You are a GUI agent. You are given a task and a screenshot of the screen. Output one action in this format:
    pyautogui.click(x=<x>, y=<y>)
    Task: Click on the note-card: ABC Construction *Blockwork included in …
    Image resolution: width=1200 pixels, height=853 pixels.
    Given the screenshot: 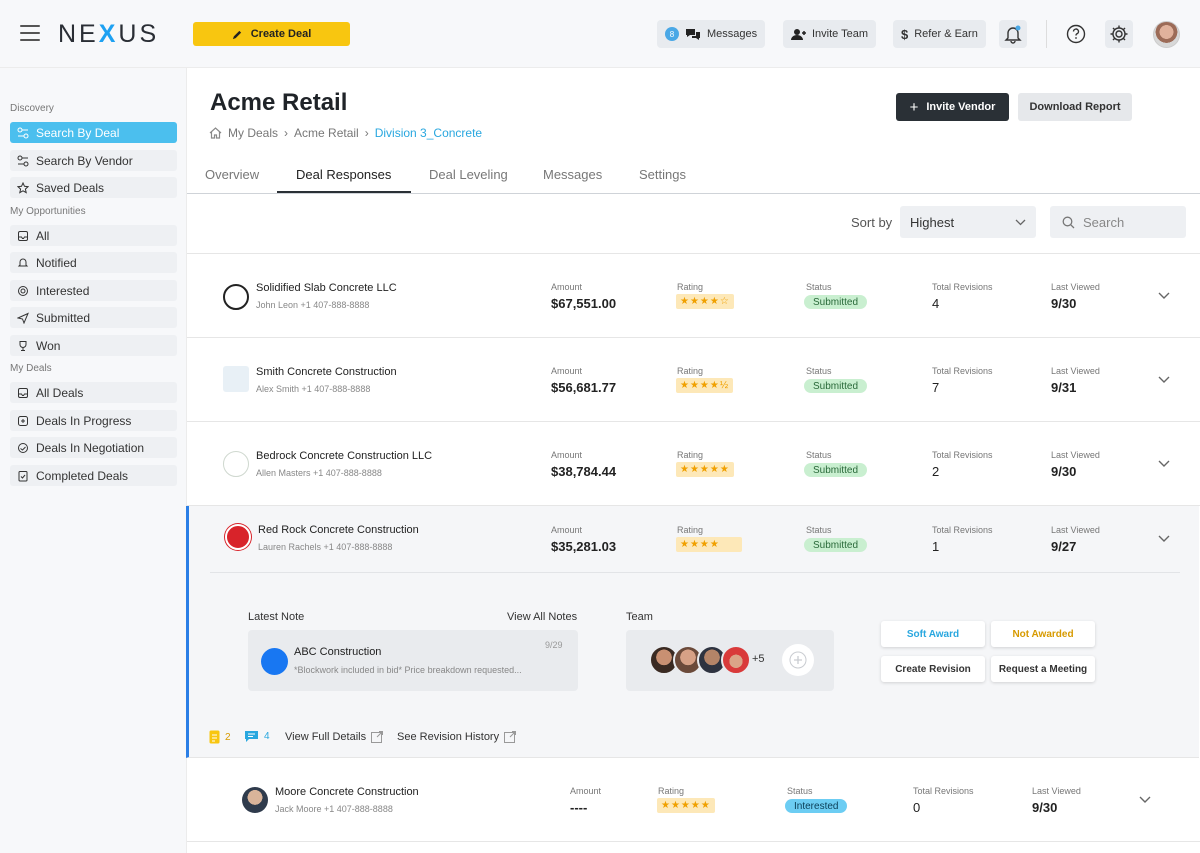 What is the action you would take?
    pyautogui.click(x=413, y=660)
    